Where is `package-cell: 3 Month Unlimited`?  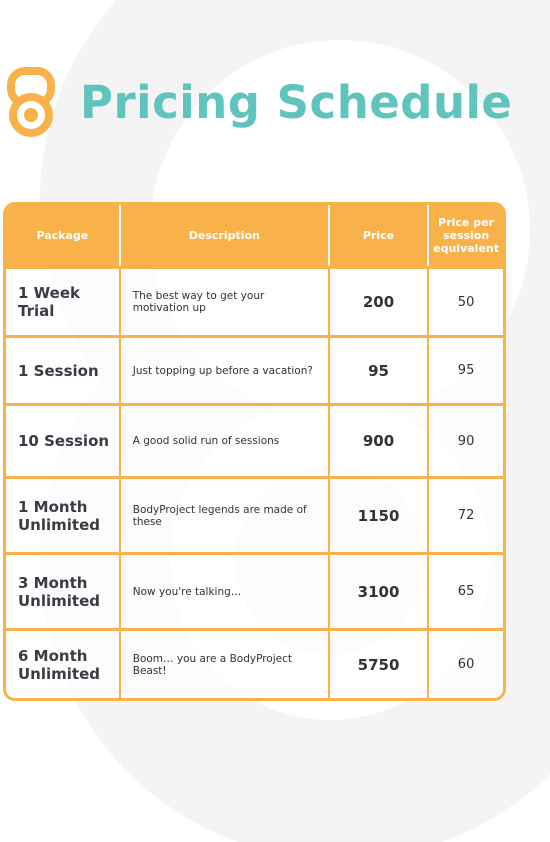 package-cell: 3 Month Unlimited is located at coordinates (62, 590).